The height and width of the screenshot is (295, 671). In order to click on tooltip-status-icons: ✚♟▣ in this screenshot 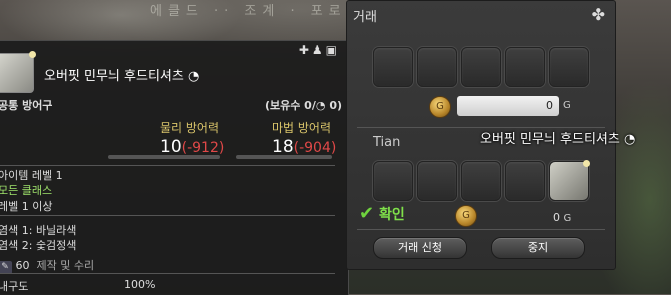, I will do `click(319, 50)`.